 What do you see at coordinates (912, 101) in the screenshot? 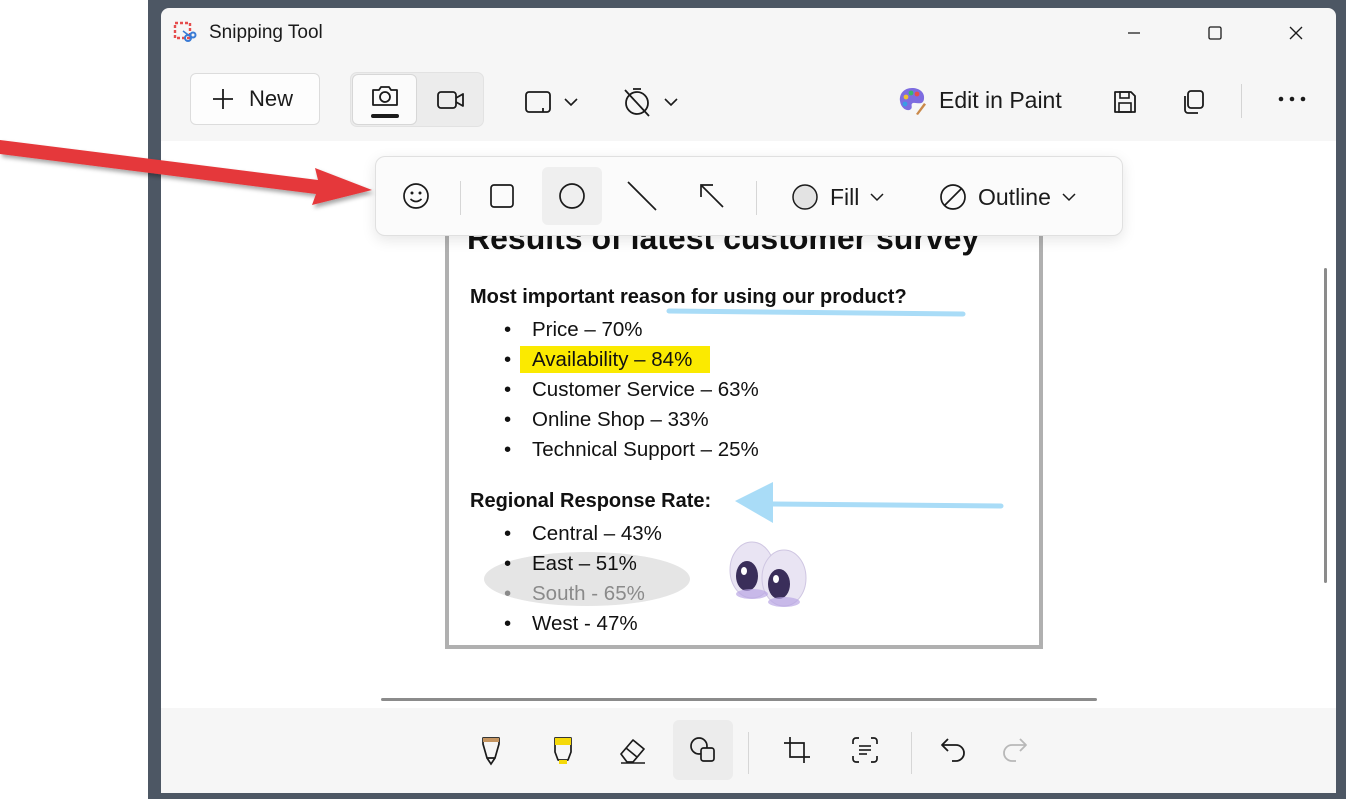
I see `paint-palette-icon` at bounding box center [912, 101].